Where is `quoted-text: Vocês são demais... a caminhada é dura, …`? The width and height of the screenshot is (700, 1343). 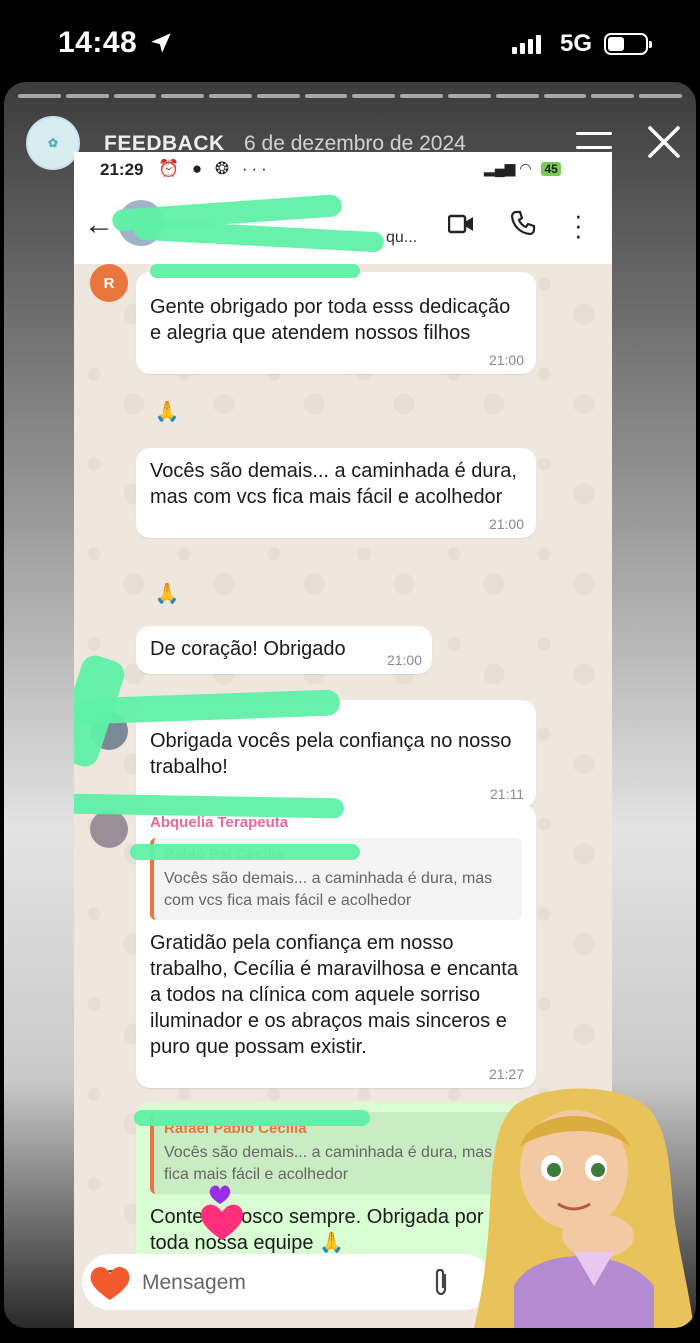
quoted-text: Vocês são demais... a caminhada é dura, … is located at coordinates (328, 889).